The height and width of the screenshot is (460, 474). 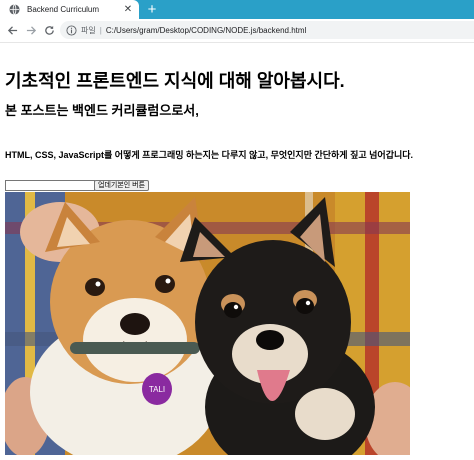 I want to click on page-subheading: 본 포스트는 백엔드 커리큘럼으로서,, so click(x=102, y=110).